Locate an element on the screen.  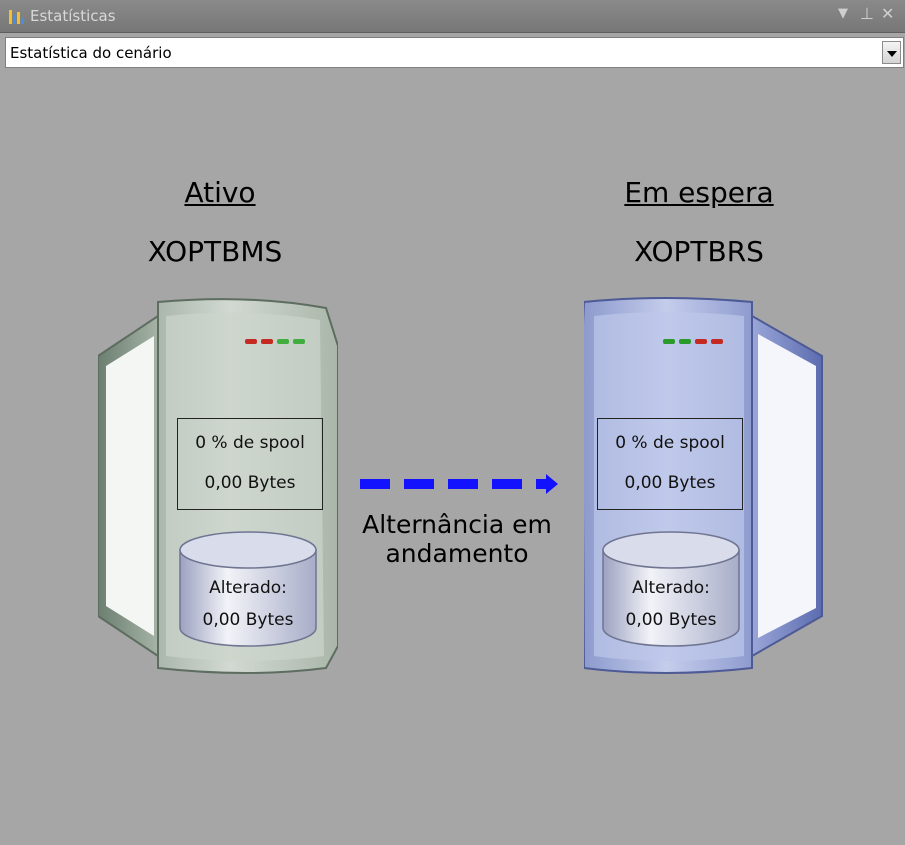
close-icon: ✕ is located at coordinates (887, 13).